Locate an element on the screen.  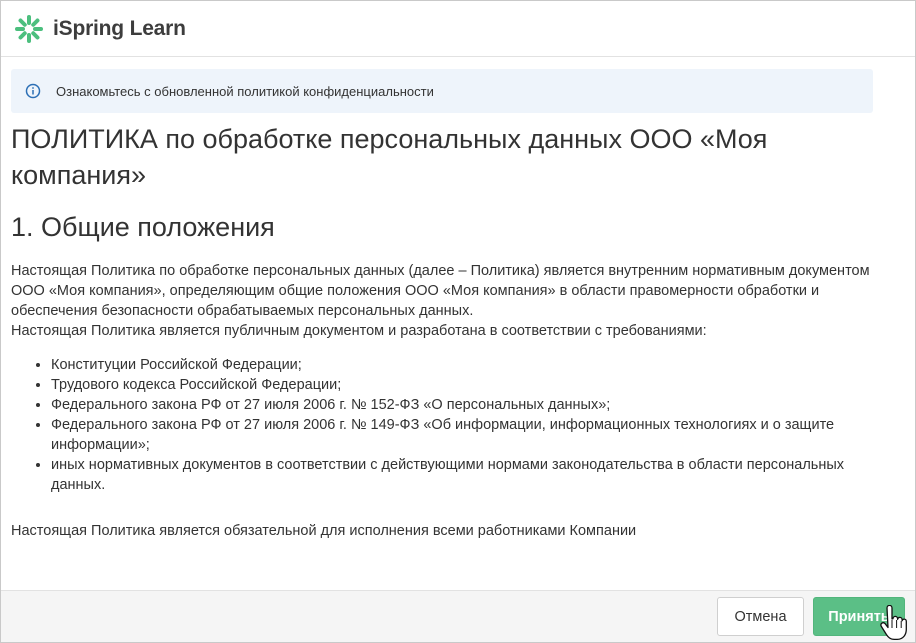
hand-cursor-icon is located at coordinates (893, 623).